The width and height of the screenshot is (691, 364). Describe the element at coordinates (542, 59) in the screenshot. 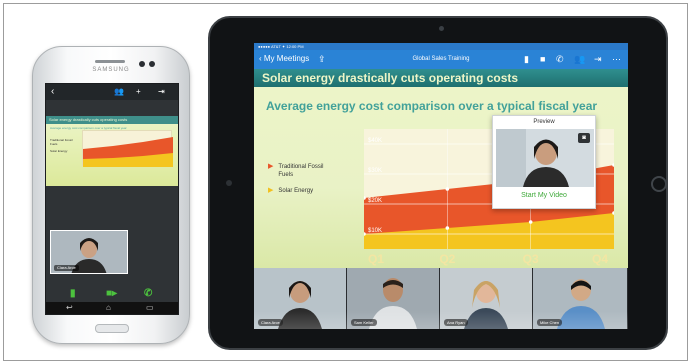

I see `video-camera-icon: ■` at that location.